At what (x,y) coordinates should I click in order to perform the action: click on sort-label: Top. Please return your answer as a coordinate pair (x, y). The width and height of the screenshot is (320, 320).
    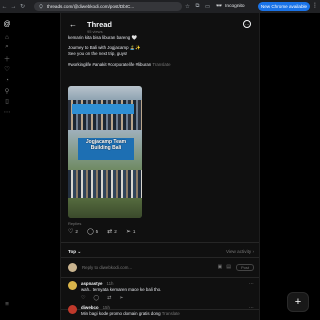
    Looking at the image, I should click on (72, 251).